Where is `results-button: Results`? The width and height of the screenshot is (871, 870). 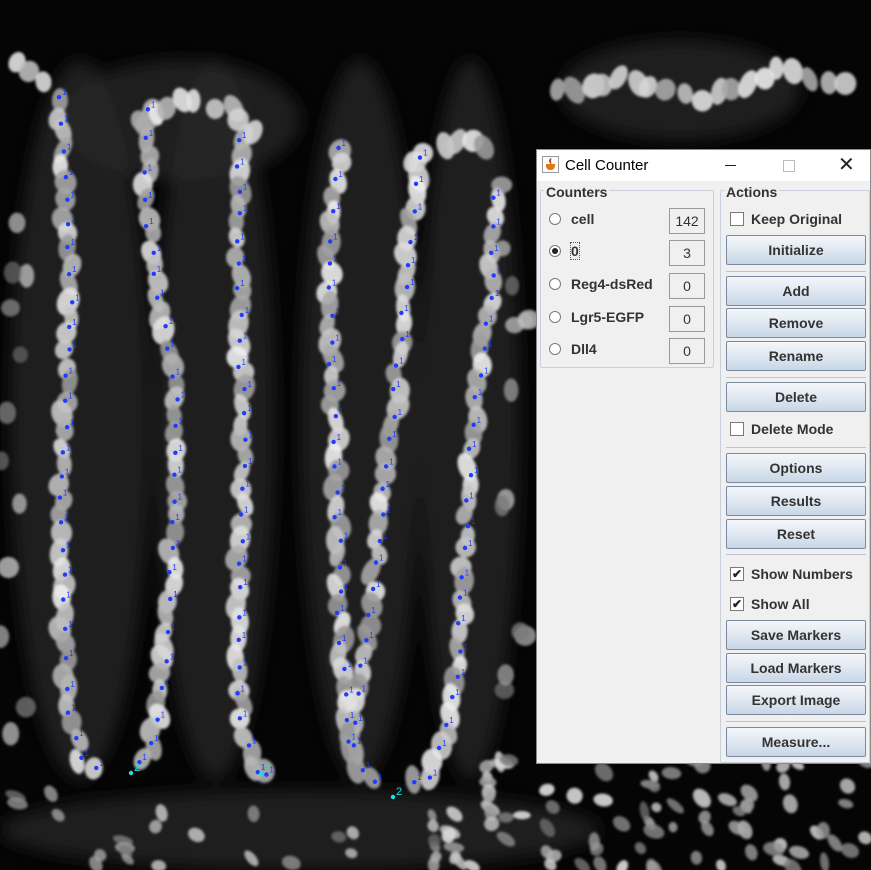
results-button: Results is located at coordinates (796, 501).